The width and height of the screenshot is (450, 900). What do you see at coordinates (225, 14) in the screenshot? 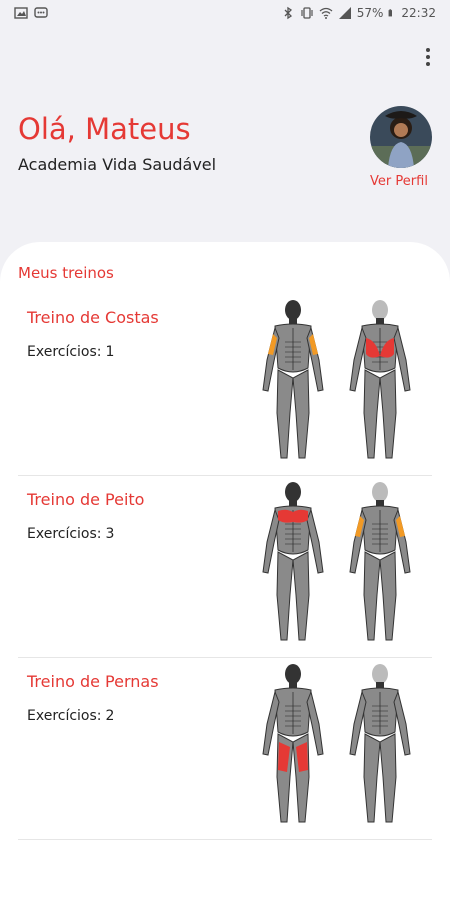
I see `status-bar: 57% 22:32` at bounding box center [225, 14].